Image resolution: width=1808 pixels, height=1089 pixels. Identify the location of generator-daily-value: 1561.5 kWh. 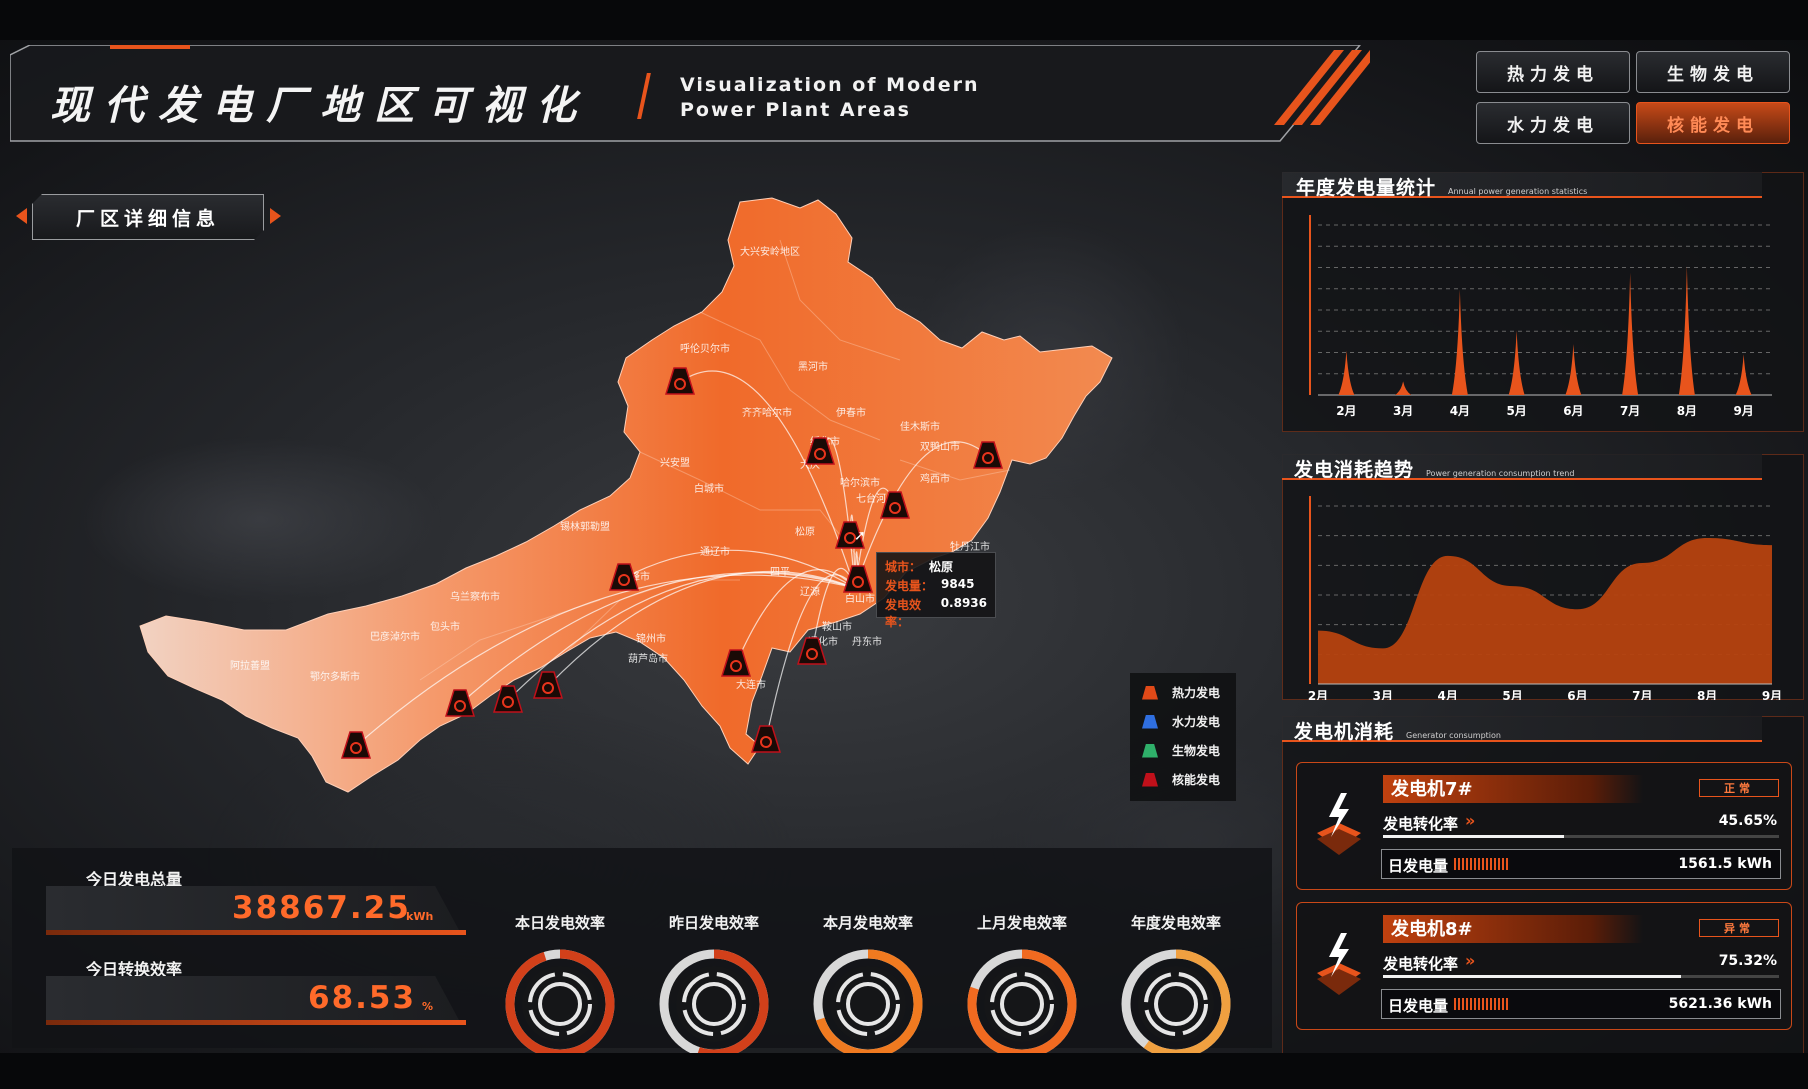
(1725, 864).